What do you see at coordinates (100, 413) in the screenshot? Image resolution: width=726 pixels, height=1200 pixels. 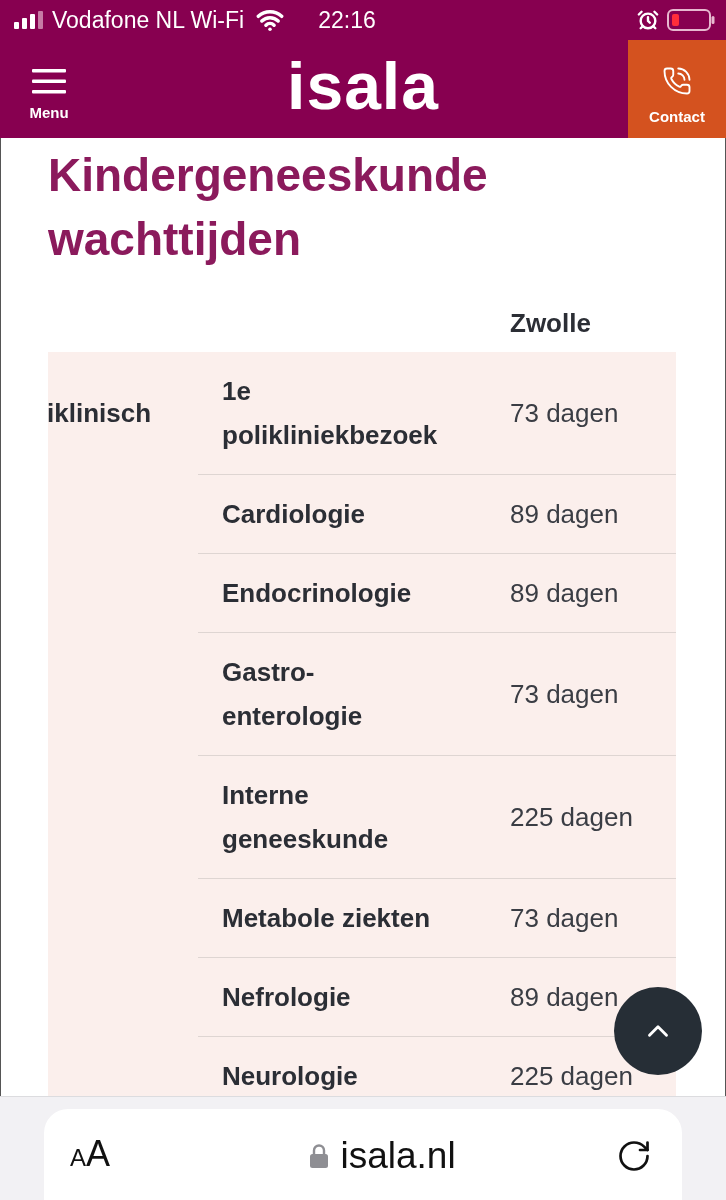 I see `table-cell-text: iklinisch` at bounding box center [100, 413].